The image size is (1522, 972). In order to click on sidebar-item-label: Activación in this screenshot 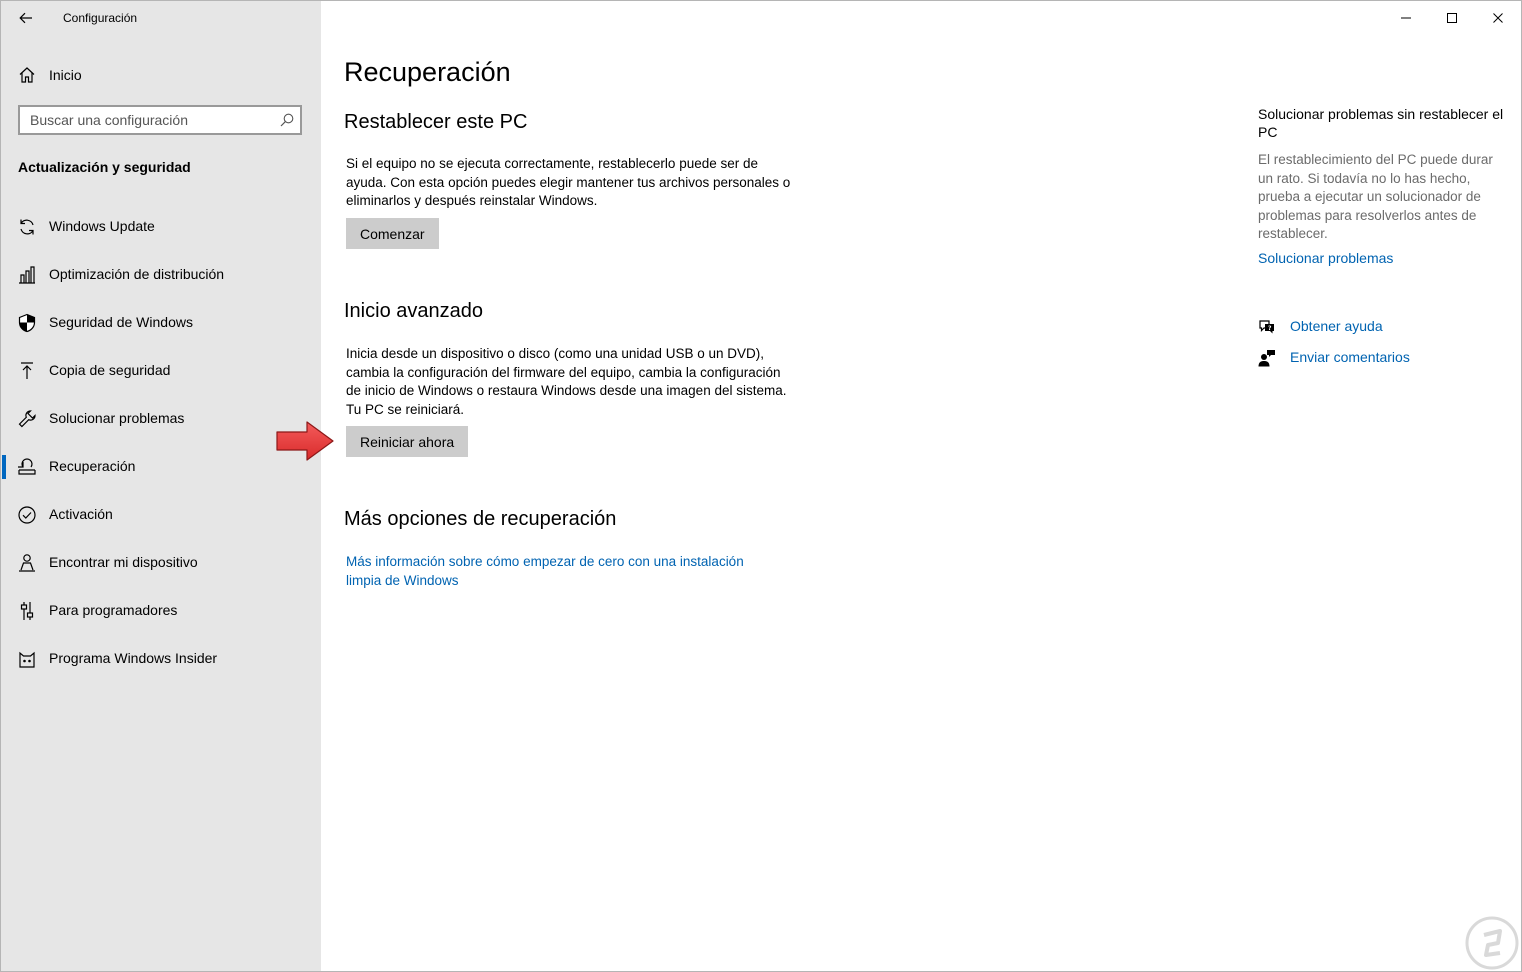, I will do `click(81, 514)`.